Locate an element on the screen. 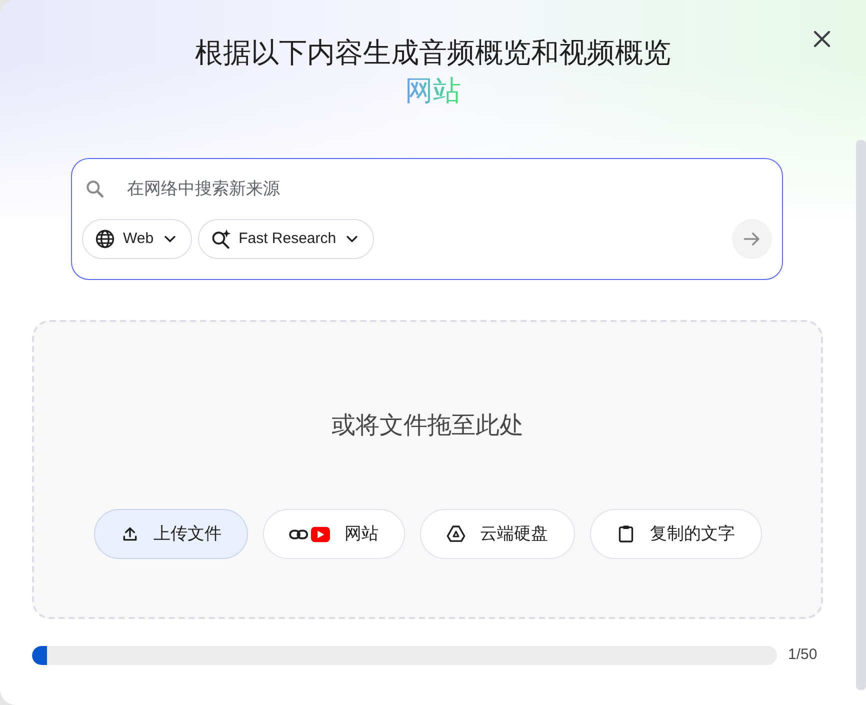 The height and width of the screenshot is (705, 866). source-button: 网站 is located at coordinates (333, 534).